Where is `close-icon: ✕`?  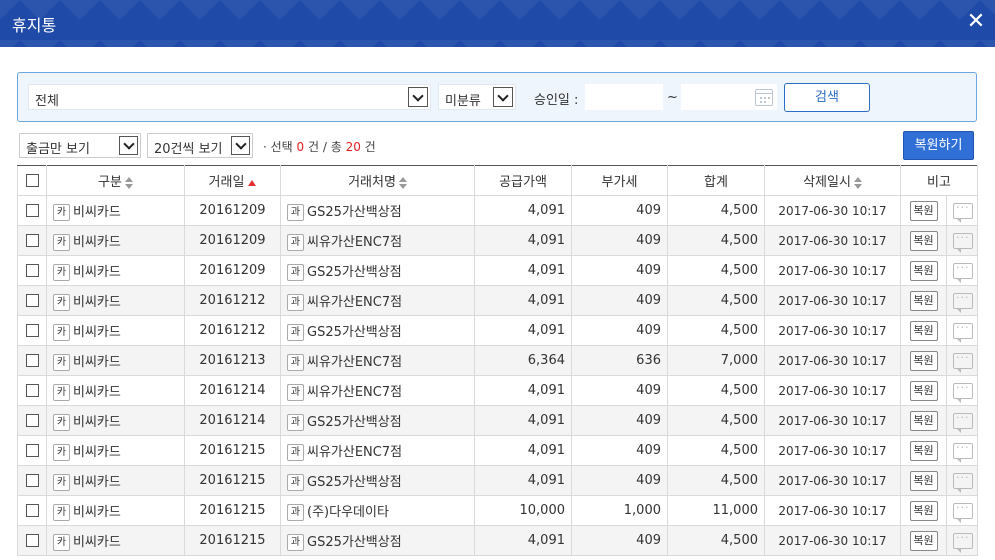 close-icon: ✕ is located at coordinates (976, 22).